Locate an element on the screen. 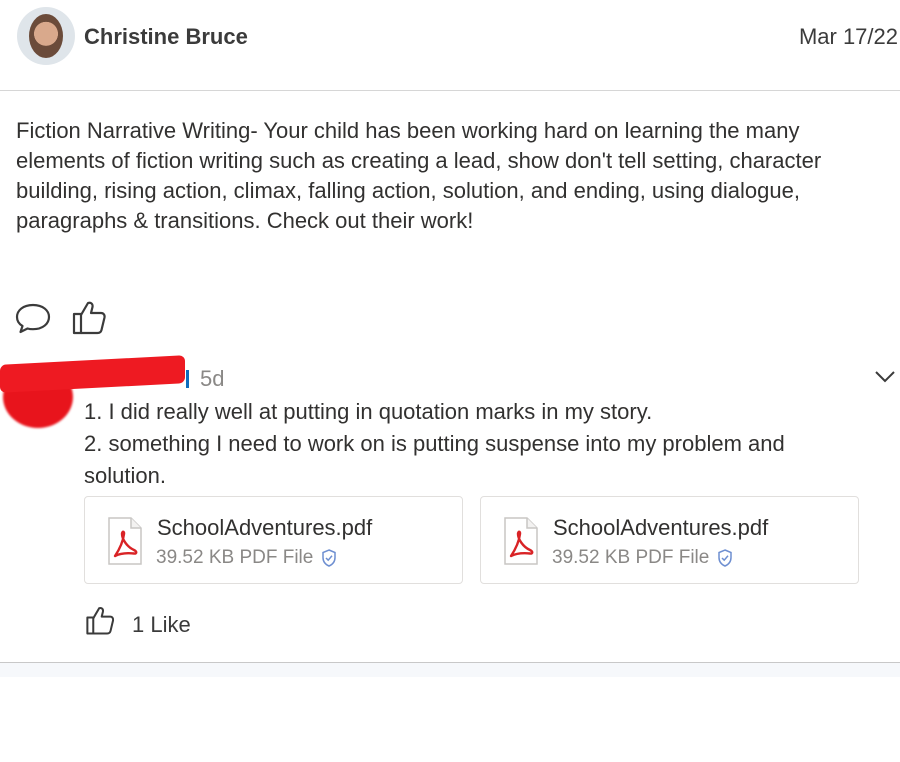  author-name: Christine Bruce is located at coordinates (166, 37).